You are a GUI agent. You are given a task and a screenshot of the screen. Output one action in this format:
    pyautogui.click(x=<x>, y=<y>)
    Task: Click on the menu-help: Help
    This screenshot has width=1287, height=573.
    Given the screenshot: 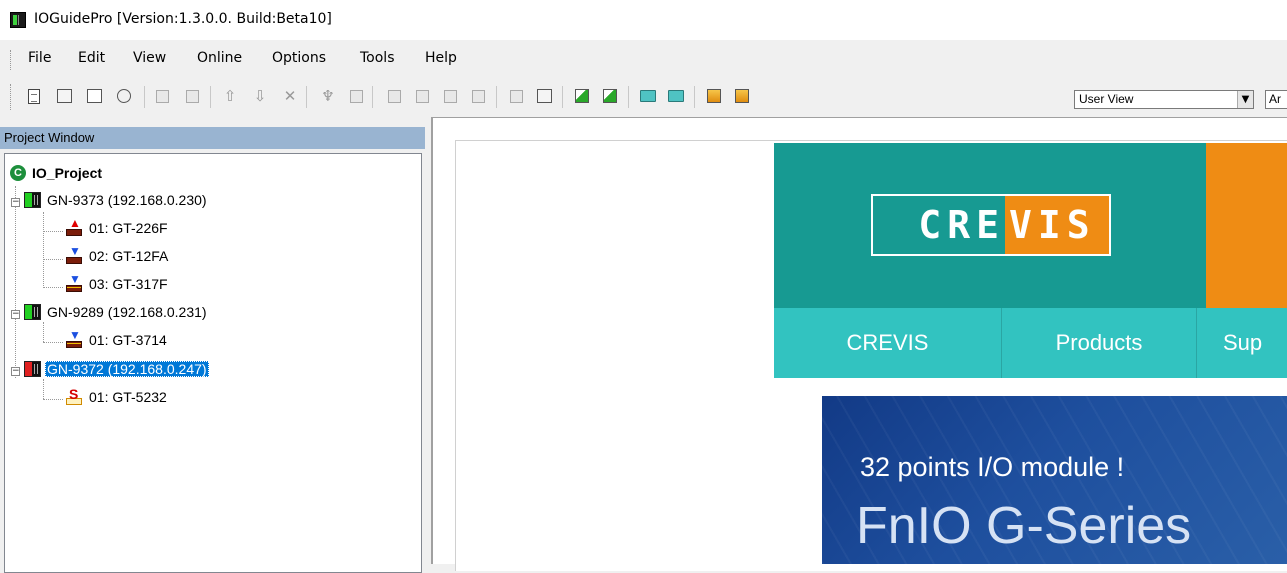 What is the action you would take?
    pyautogui.click(x=441, y=58)
    